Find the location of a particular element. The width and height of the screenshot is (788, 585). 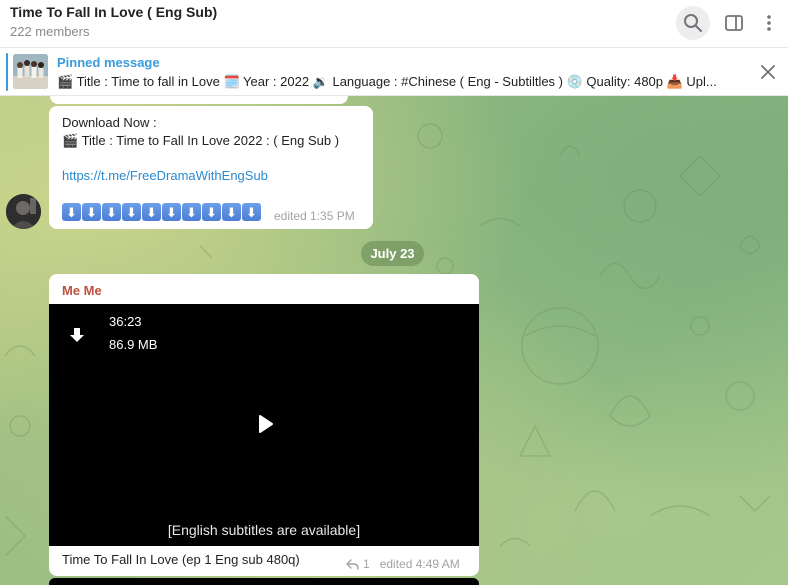

message-meta: 1 edited 4:49 AM is located at coordinates (403, 564).